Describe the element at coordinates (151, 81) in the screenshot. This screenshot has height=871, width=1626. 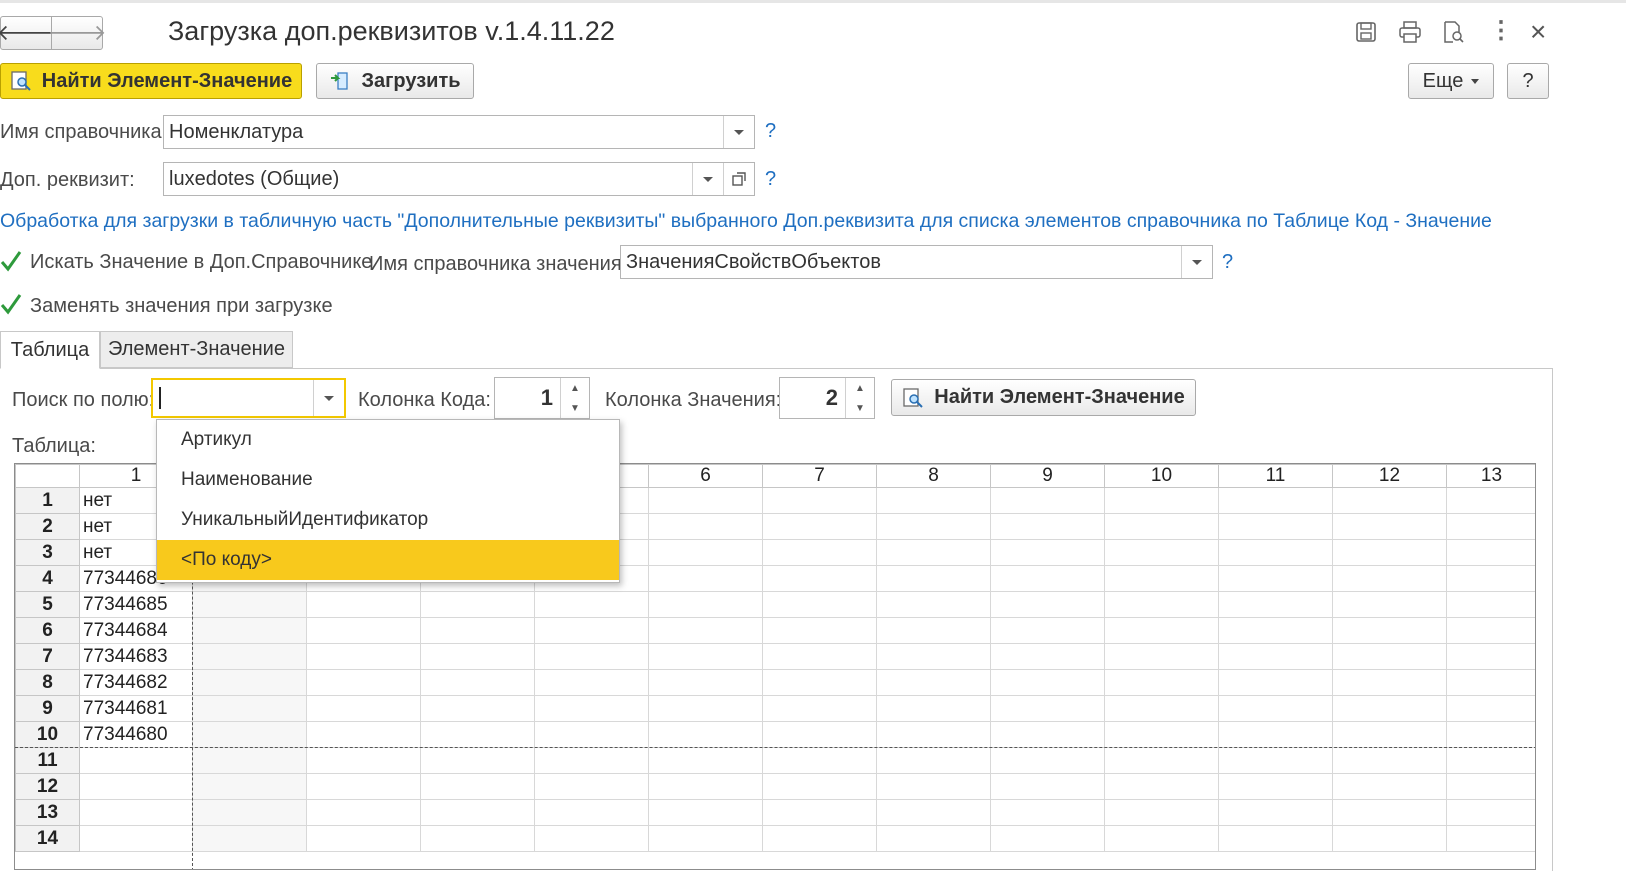
I see `find-element-value-button: Найти Элемент-Значение` at that location.